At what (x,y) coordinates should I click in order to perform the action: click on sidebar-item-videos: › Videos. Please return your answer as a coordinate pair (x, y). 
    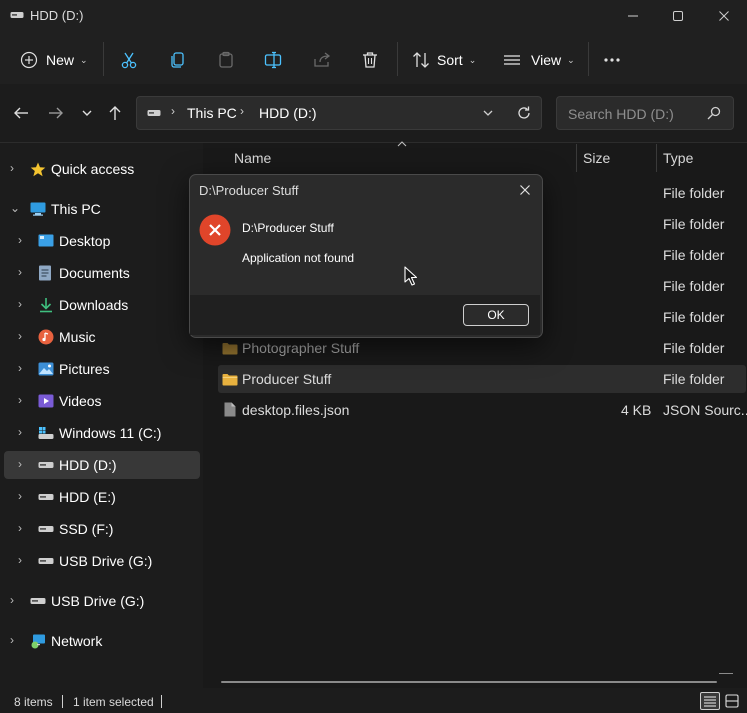
    Looking at the image, I should click on (102, 401).